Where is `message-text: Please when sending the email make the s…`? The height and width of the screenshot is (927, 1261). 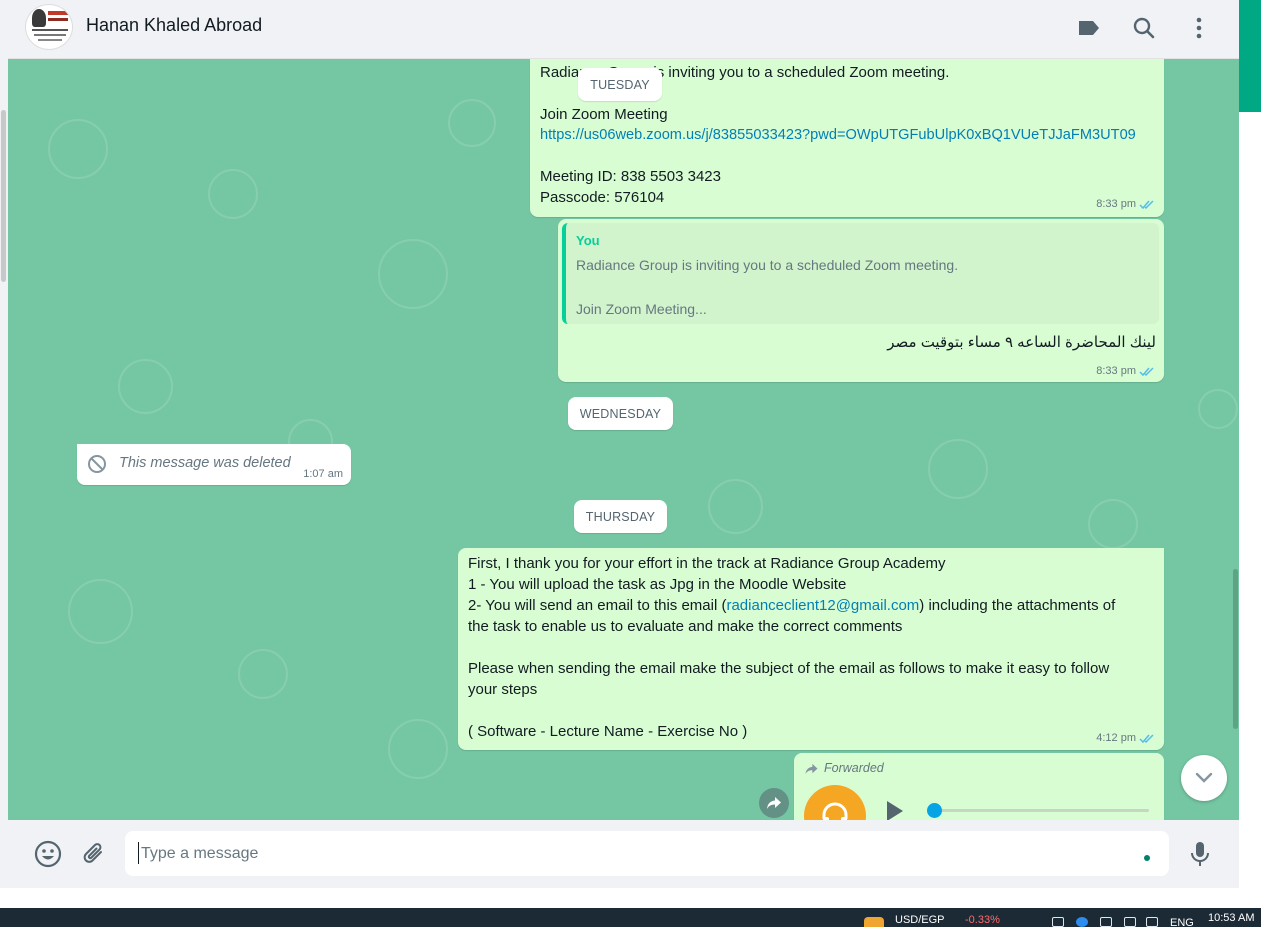 message-text: Please when sending the email make the s… is located at coordinates (789, 668).